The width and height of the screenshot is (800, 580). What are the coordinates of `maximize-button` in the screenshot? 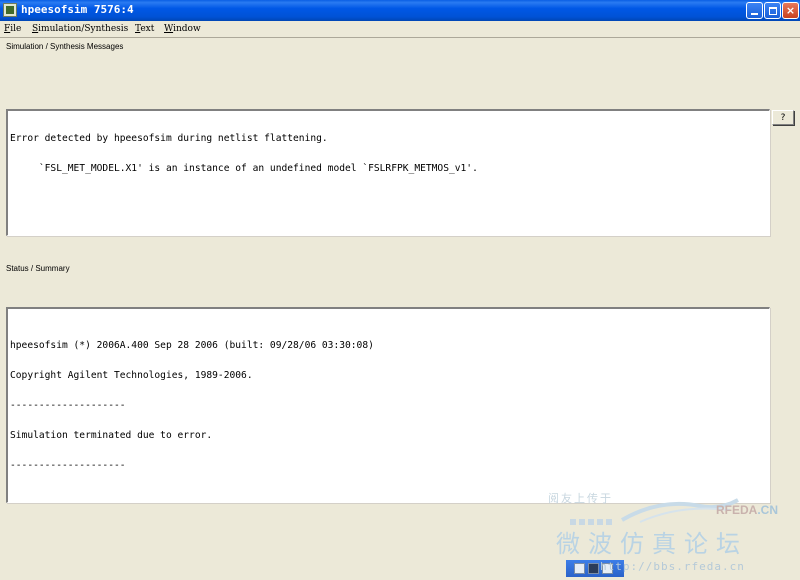 It's located at (772, 10).